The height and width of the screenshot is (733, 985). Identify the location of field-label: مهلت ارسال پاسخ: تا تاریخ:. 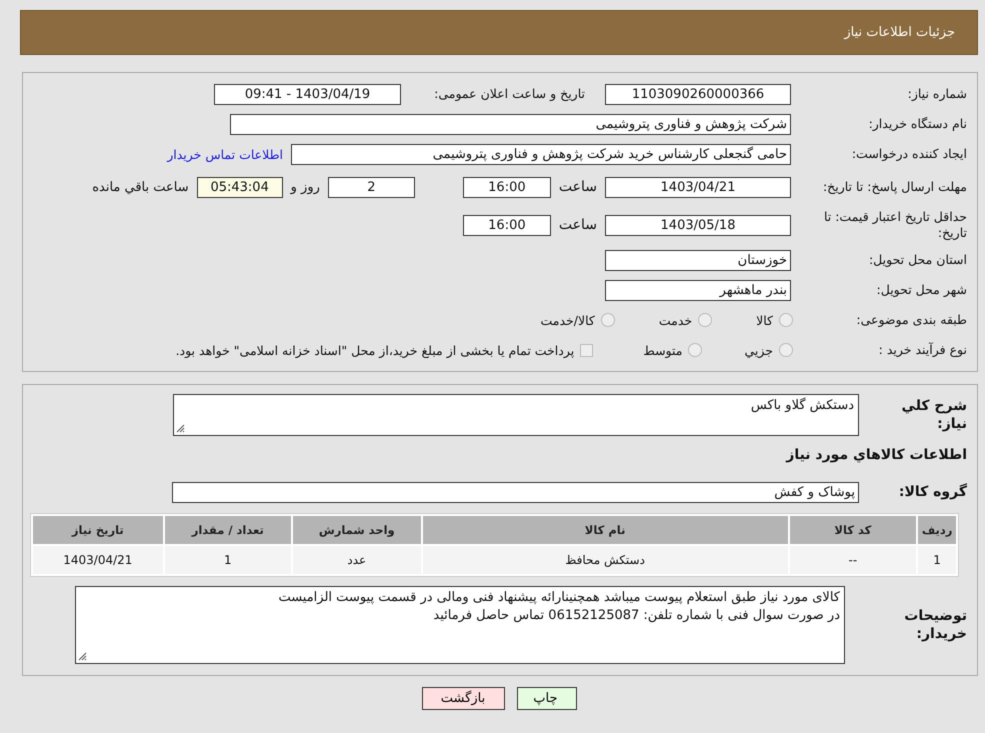
(894, 187).